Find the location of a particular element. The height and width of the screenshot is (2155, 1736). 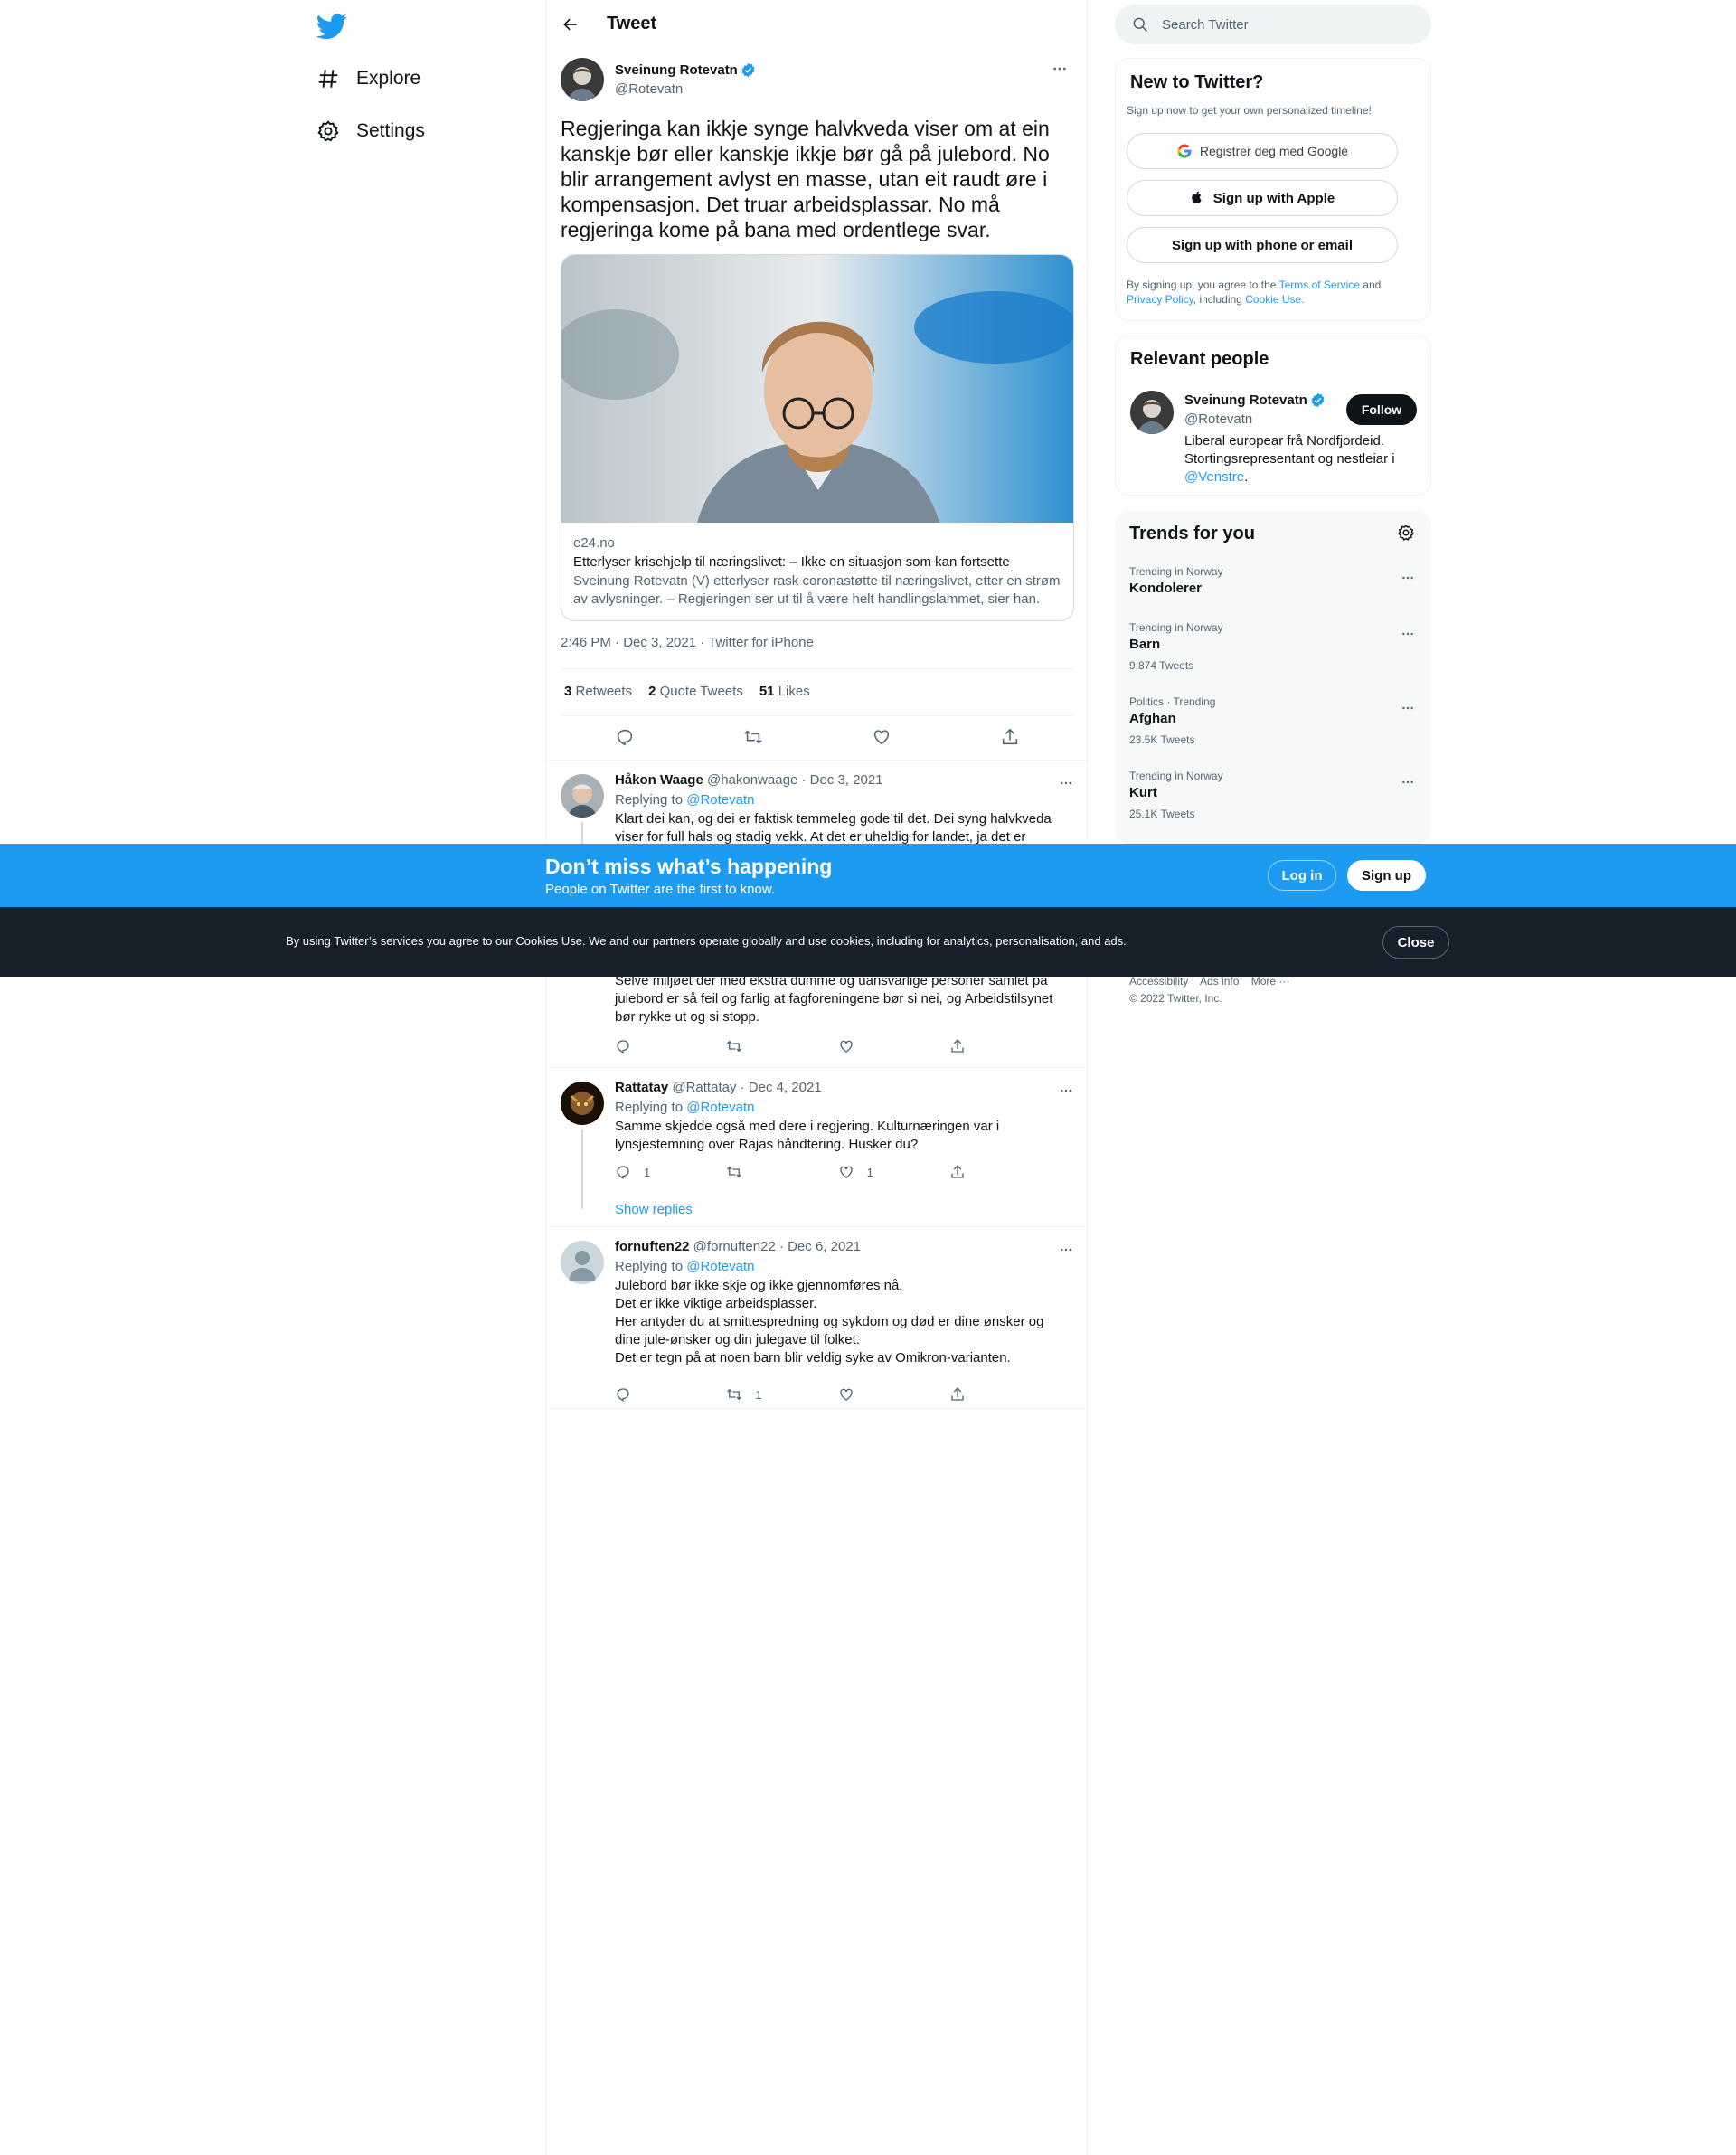

verified-badge-icon is located at coordinates (1318, 400).